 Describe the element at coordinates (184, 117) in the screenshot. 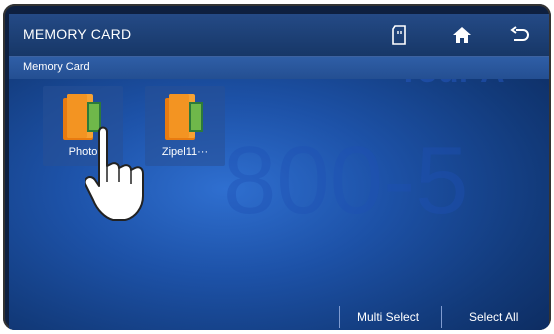

I see `folder-icon` at that location.